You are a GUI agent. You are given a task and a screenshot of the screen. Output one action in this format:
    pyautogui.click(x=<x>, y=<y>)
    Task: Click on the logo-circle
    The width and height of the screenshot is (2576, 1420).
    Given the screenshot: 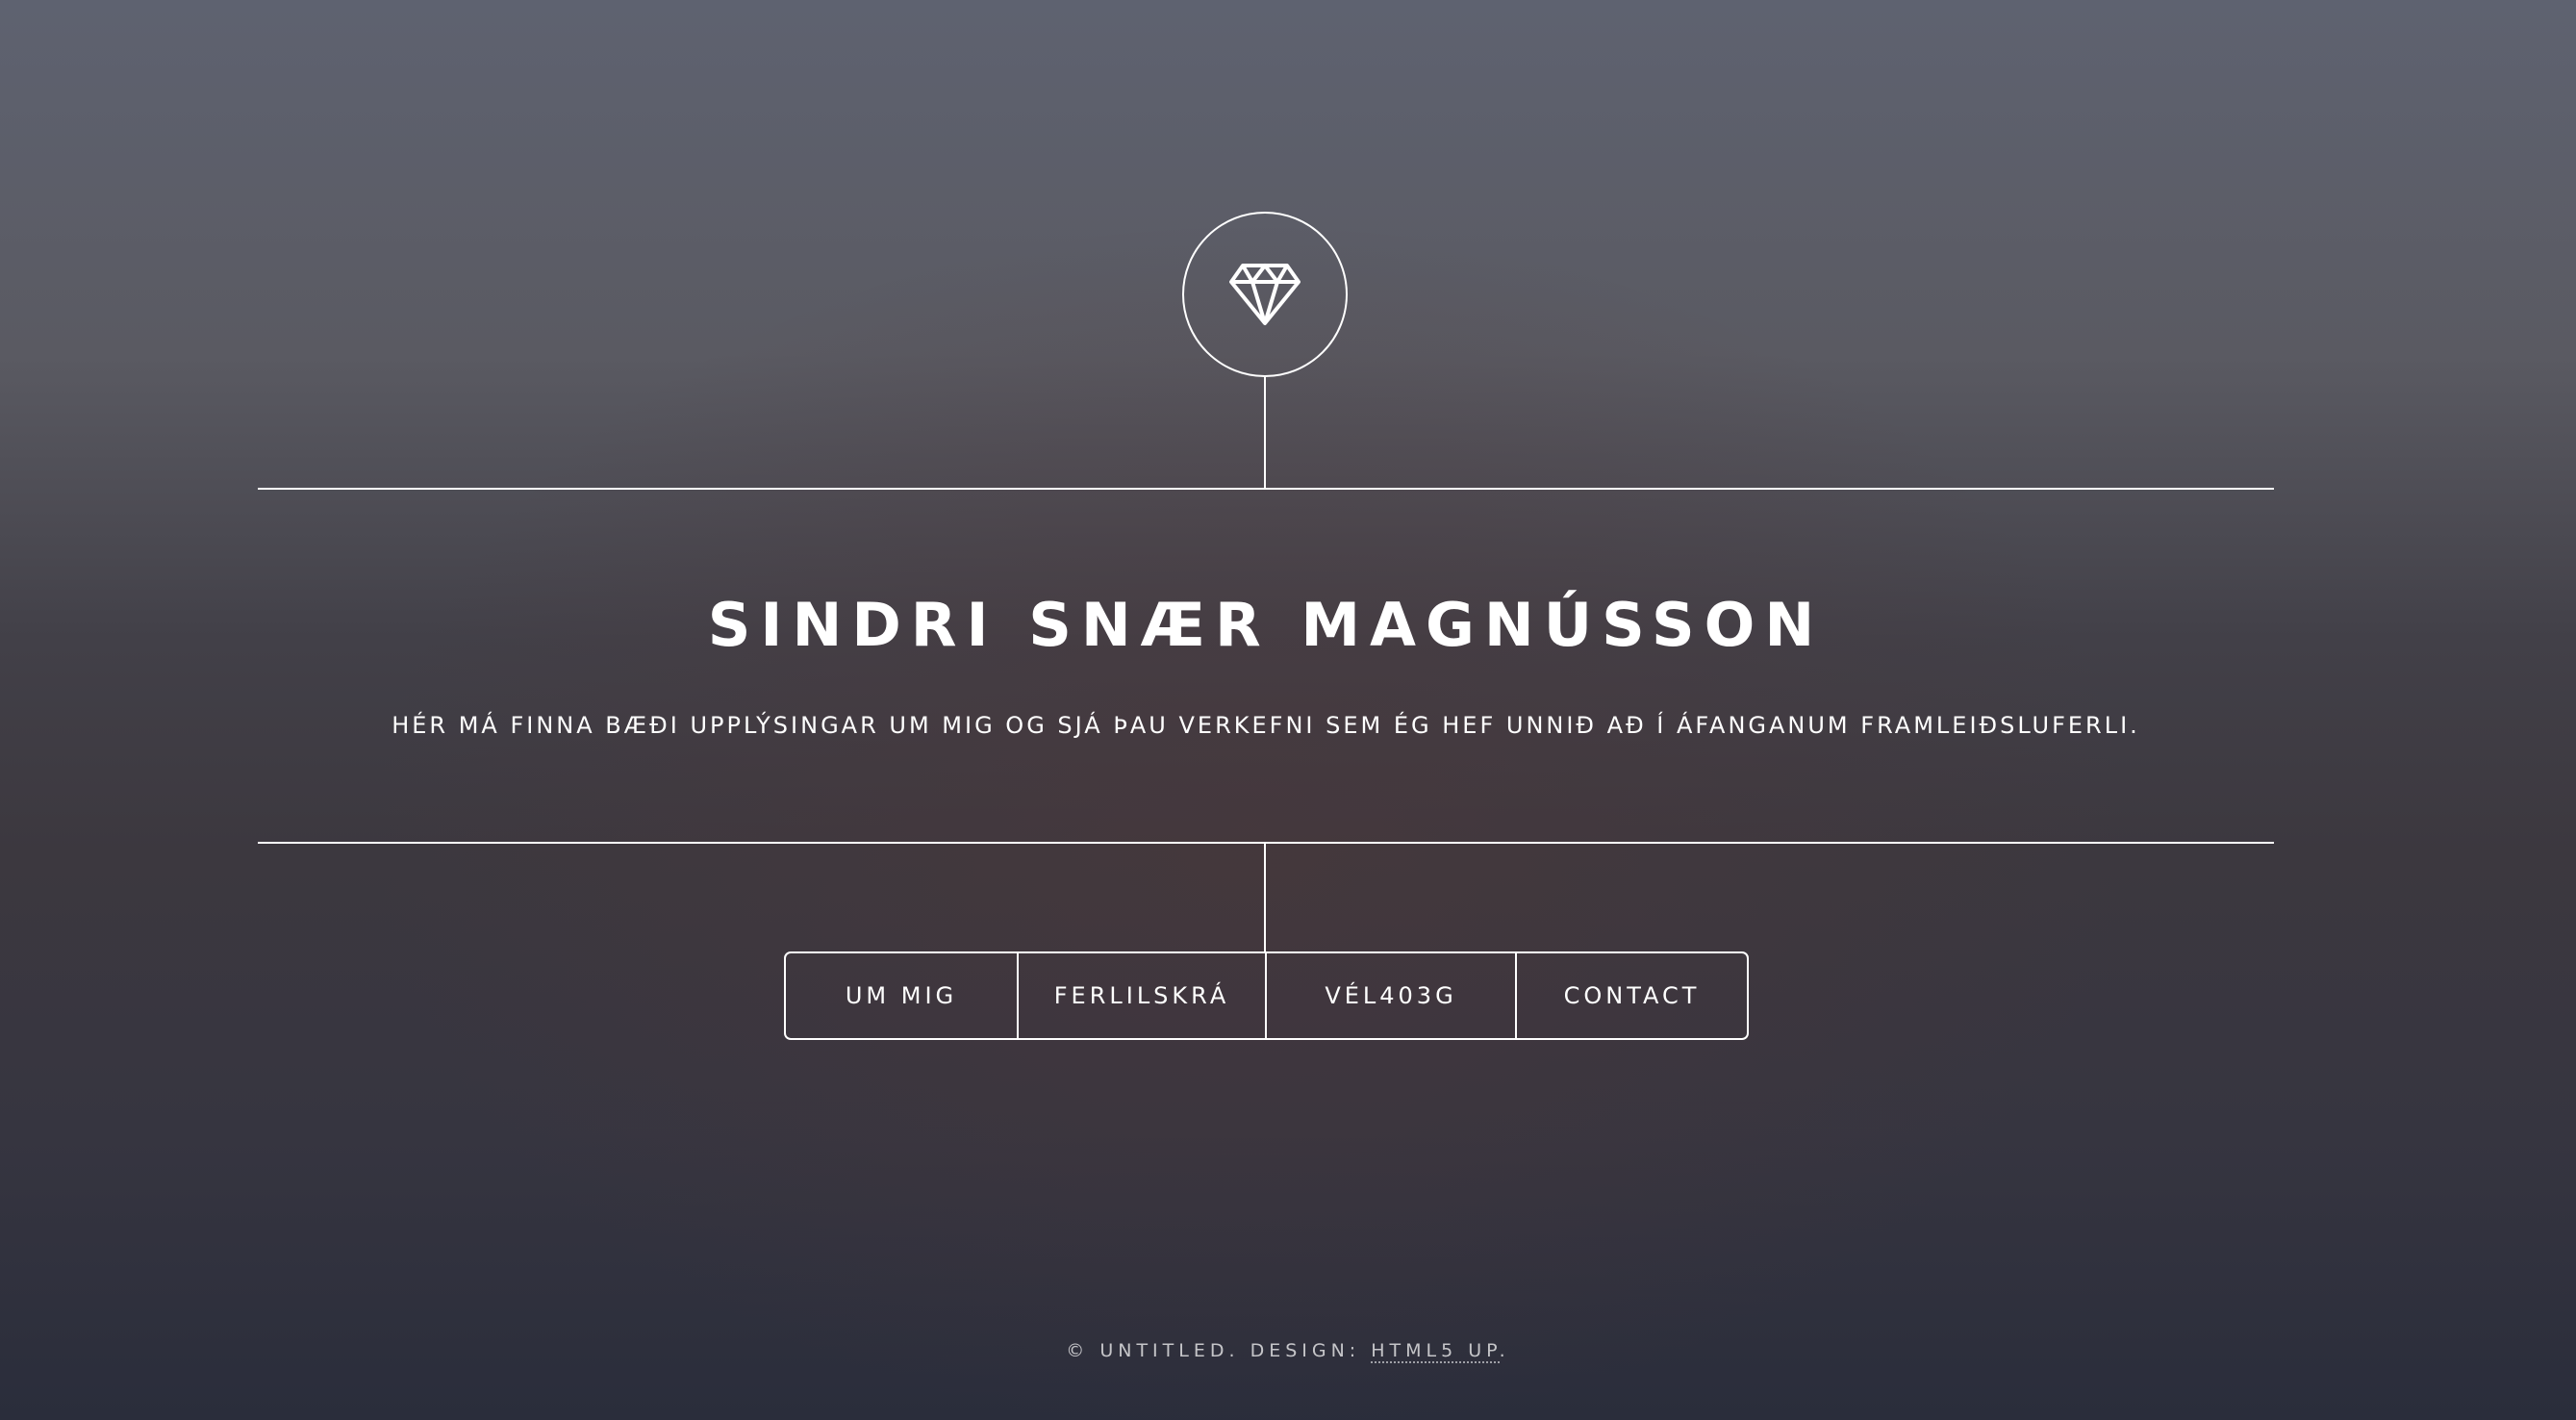 What is the action you would take?
    pyautogui.click(x=1265, y=294)
    